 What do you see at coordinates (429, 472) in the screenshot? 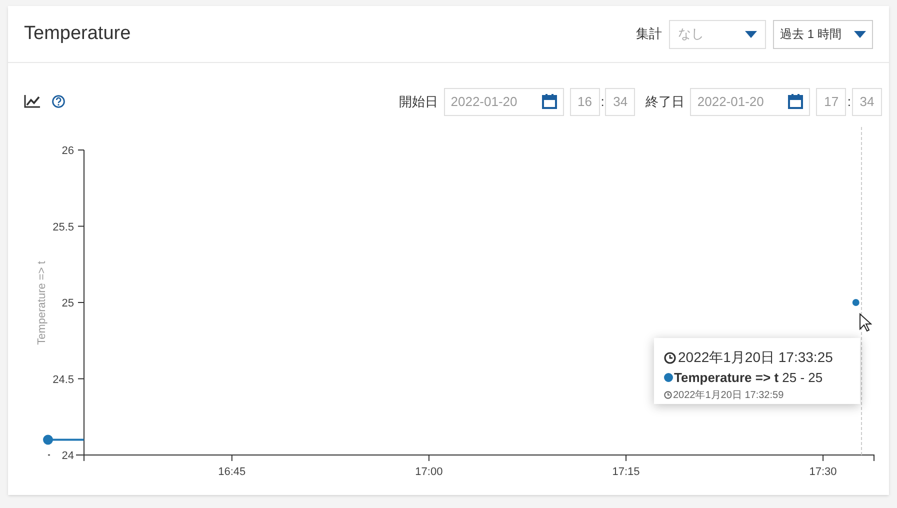
I see `x-tick-label: 17:00` at bounding box center [429, 472].